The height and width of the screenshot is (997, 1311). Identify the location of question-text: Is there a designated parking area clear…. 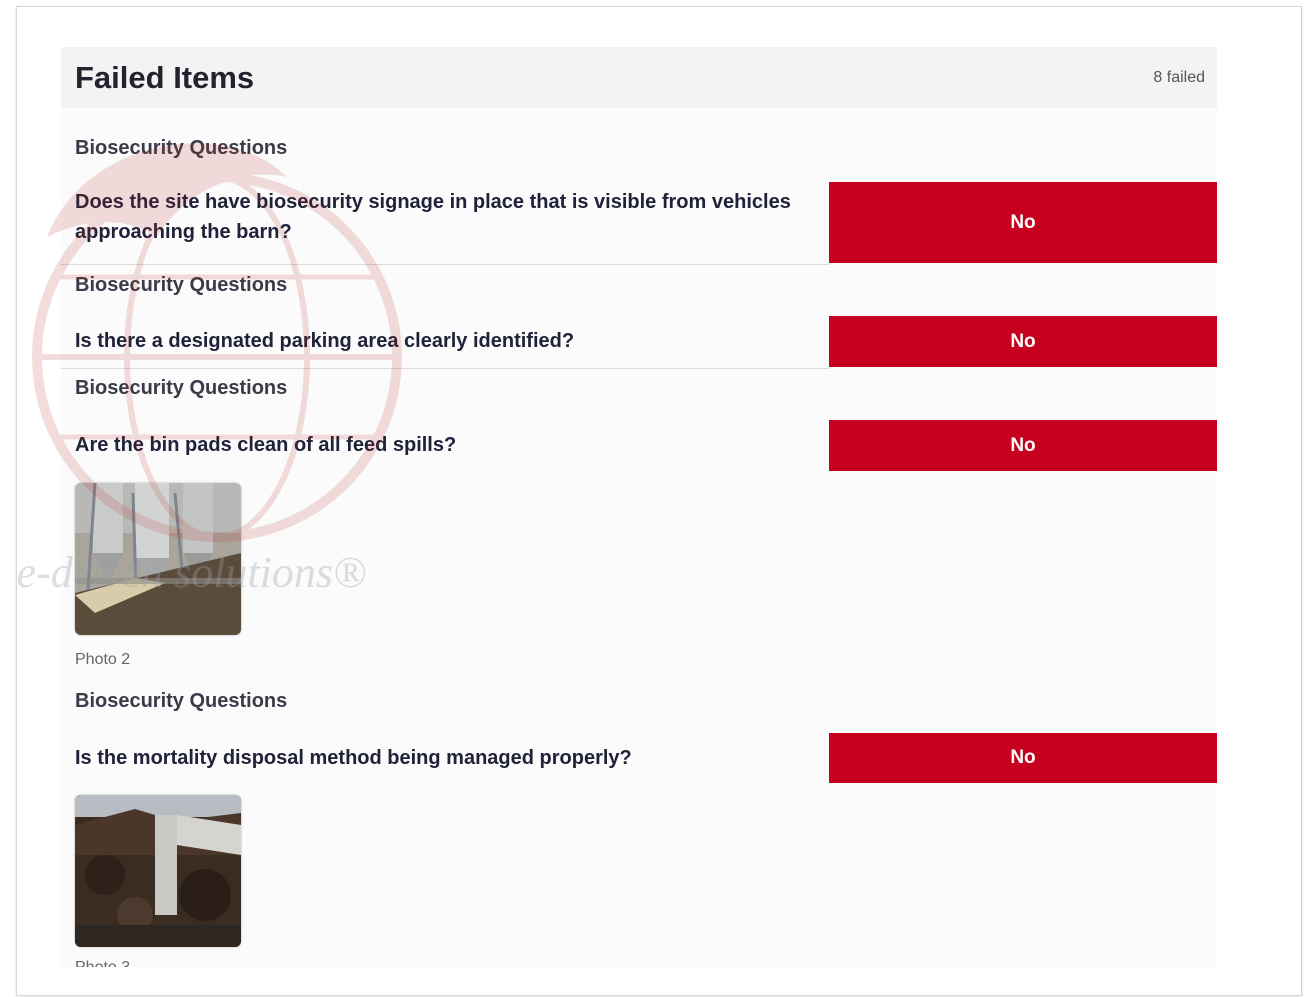
(325, 341).